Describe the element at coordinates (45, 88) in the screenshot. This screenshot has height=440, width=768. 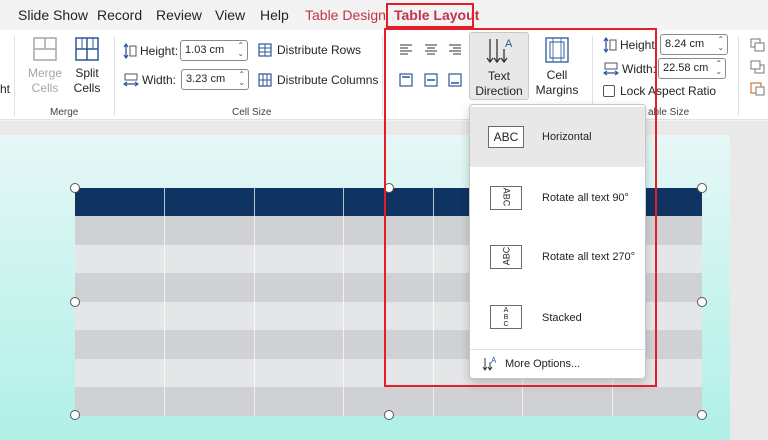
I see `merge-cells-label-2: Cells` at that location.